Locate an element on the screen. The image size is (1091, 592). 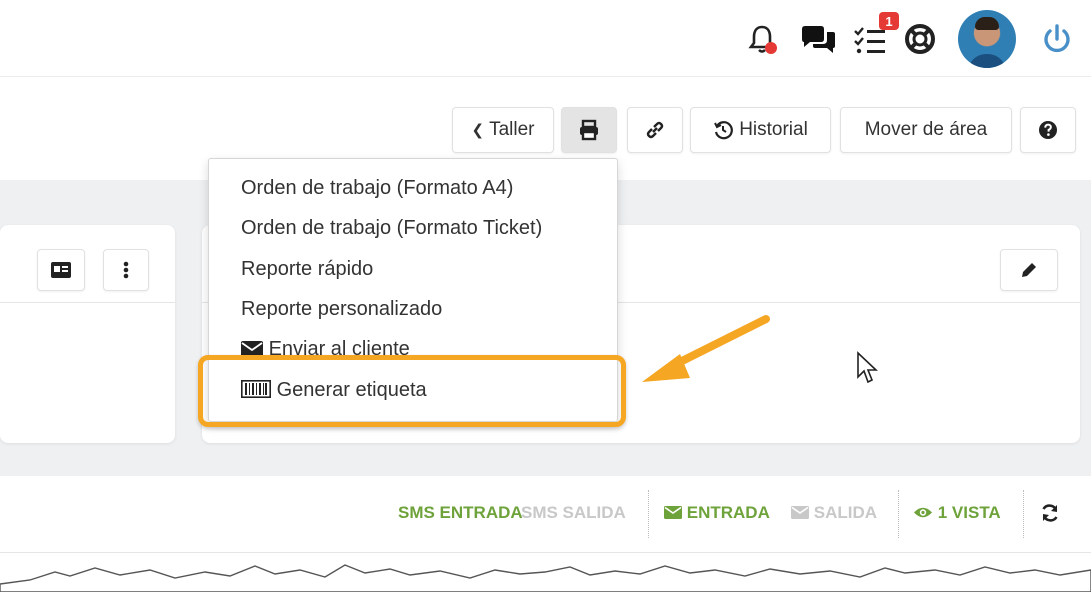
menu-item-orden-ticket: Orden de trabajo (Formato Ticket) is located at coordinates (391, 228).